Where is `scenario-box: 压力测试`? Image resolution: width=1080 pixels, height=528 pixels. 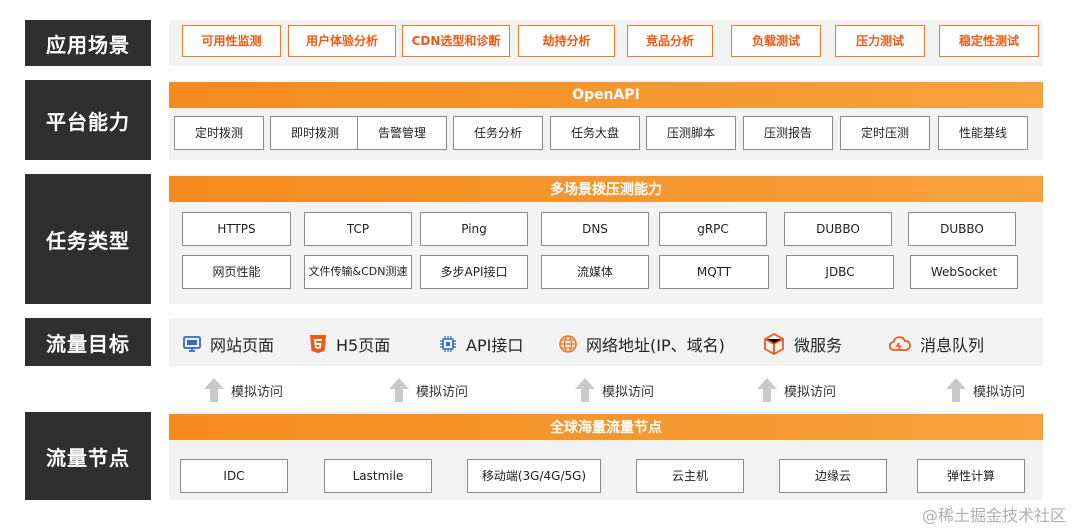
scenario-box: 压力测试 is located at coordinates (880, 41).